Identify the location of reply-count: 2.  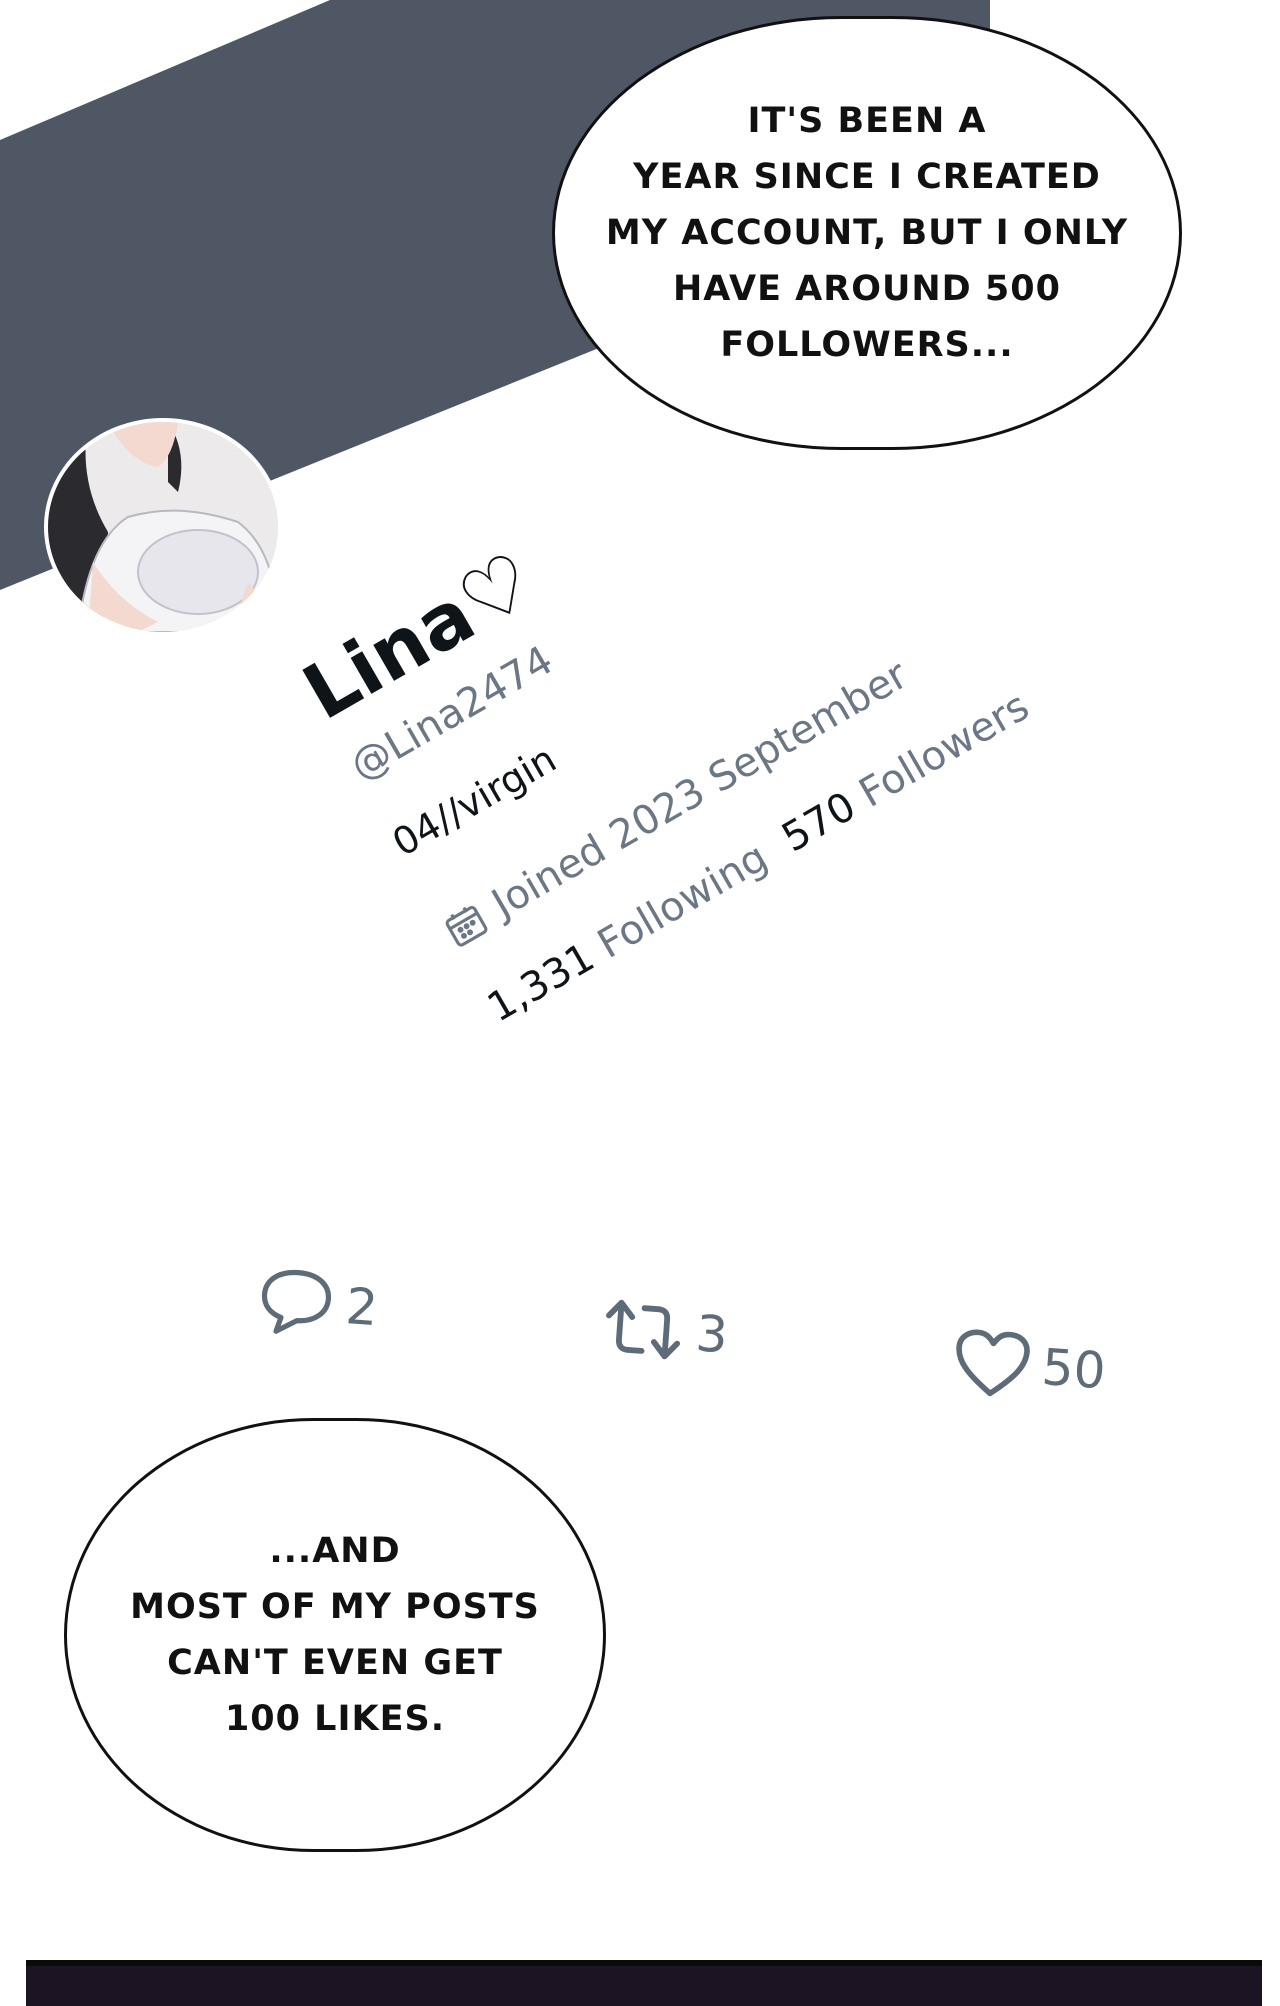
(361, 1307).